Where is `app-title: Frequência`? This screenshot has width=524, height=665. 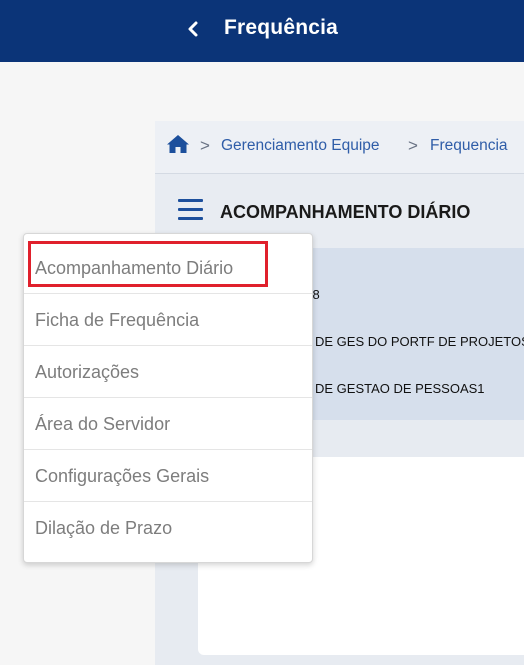 app-title: Frequência is located at coordinates (281, 27).